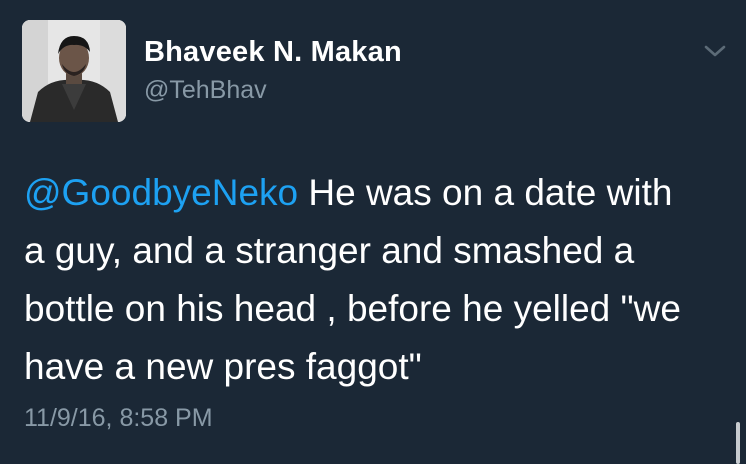 This screenshot has height=464, width=746. What do you see at coordinates (161, 192) in the screenshot?
I see `mention-link: @GoodbyeNeko` at bounding box center [161, 192].